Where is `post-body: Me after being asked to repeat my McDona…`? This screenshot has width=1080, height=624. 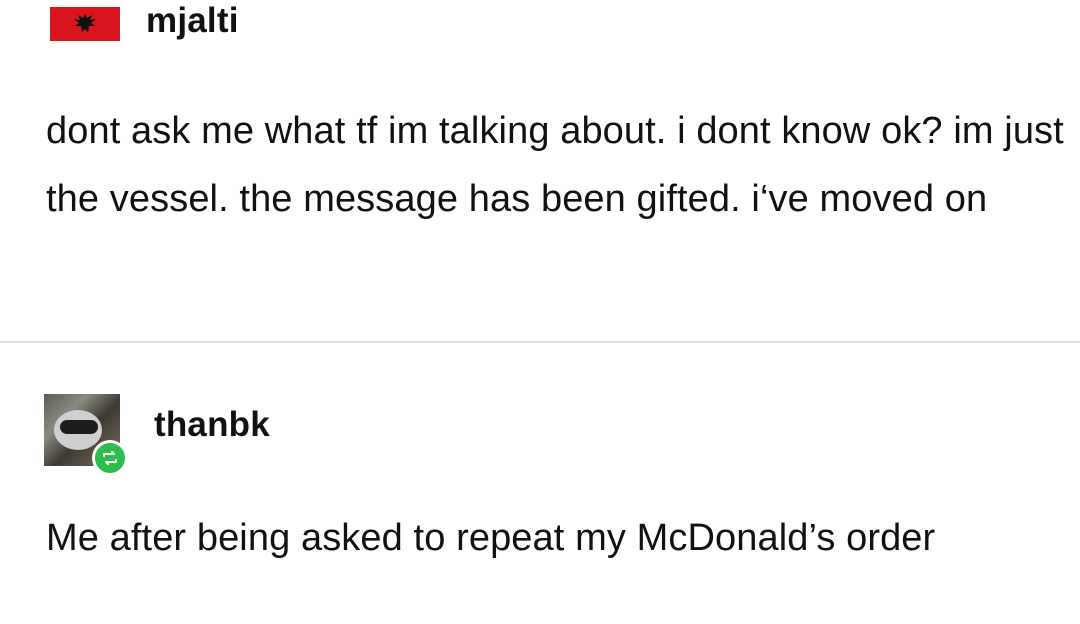
post-body: Me after being asked to repeat my McDona… is located at coordinates (491, 538).